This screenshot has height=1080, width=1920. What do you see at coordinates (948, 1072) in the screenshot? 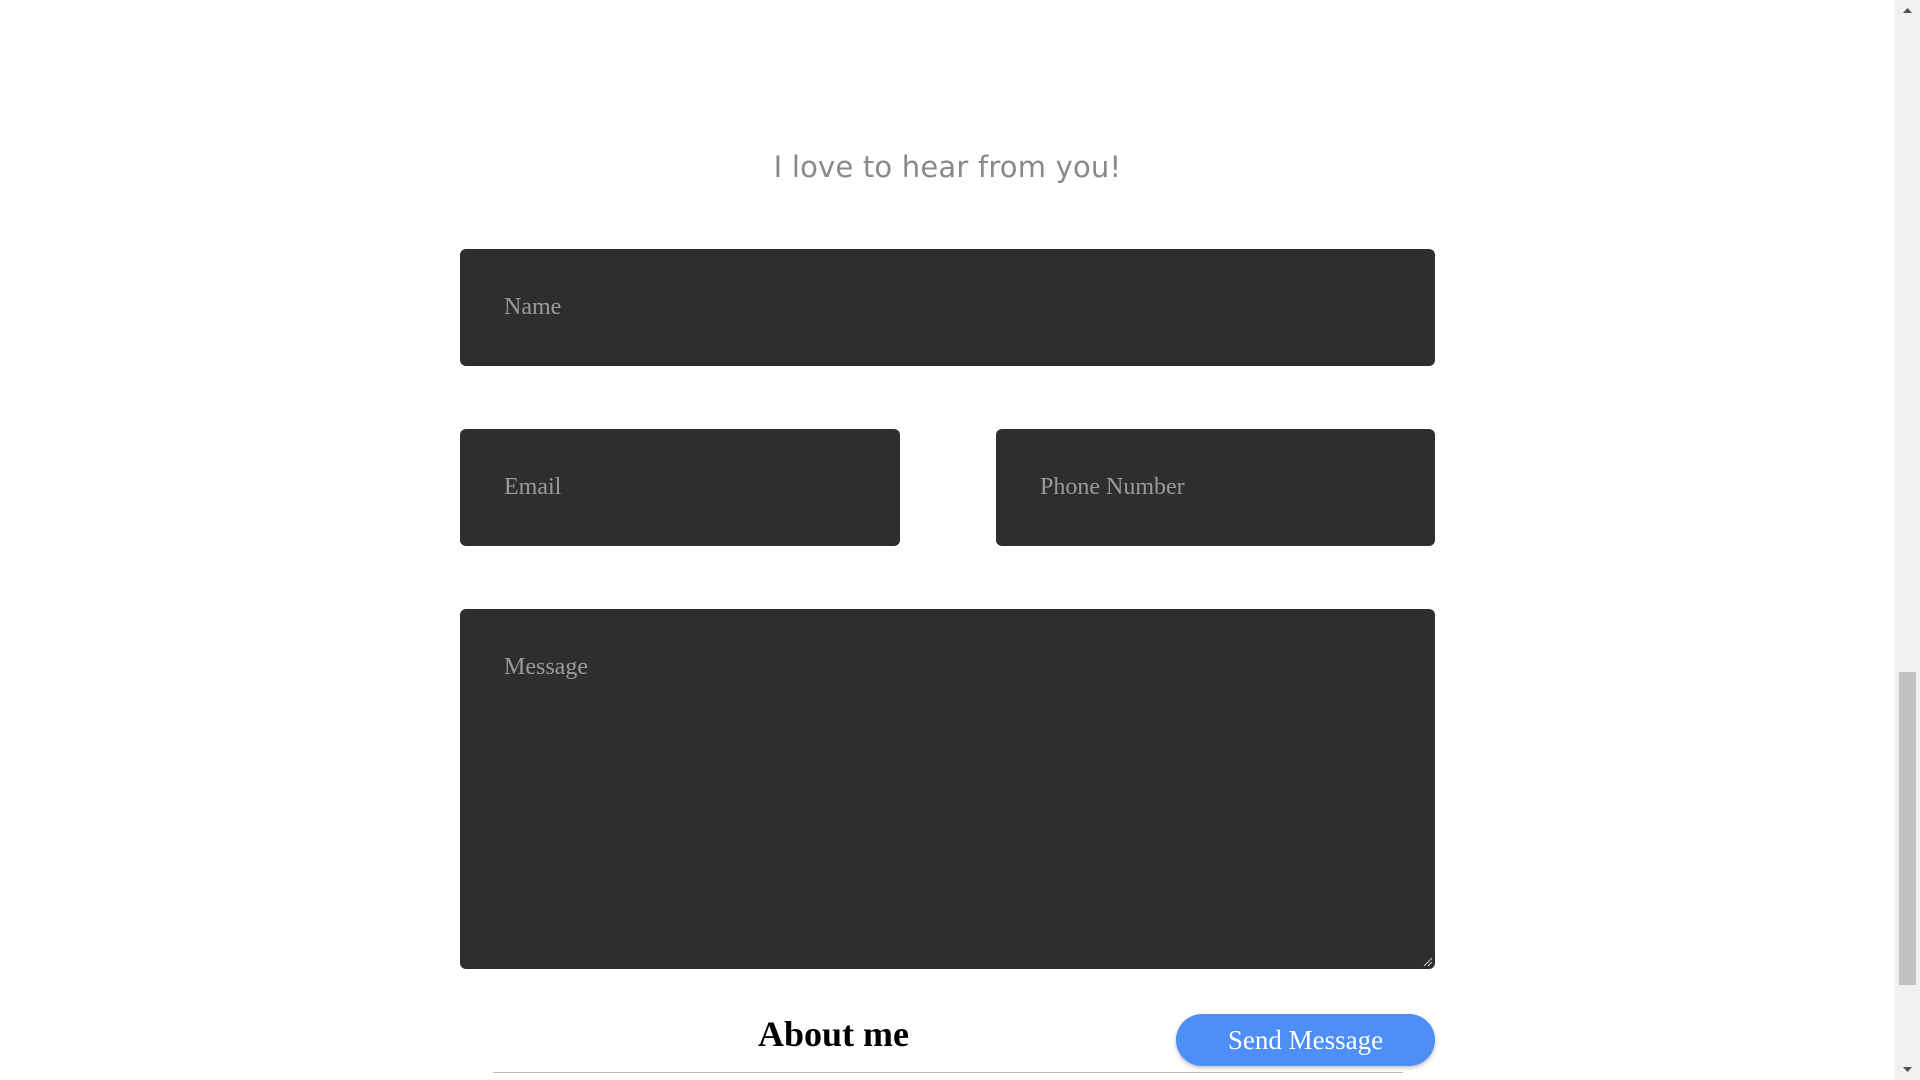
I see `about-divider` at bounding box center [948, 1072].